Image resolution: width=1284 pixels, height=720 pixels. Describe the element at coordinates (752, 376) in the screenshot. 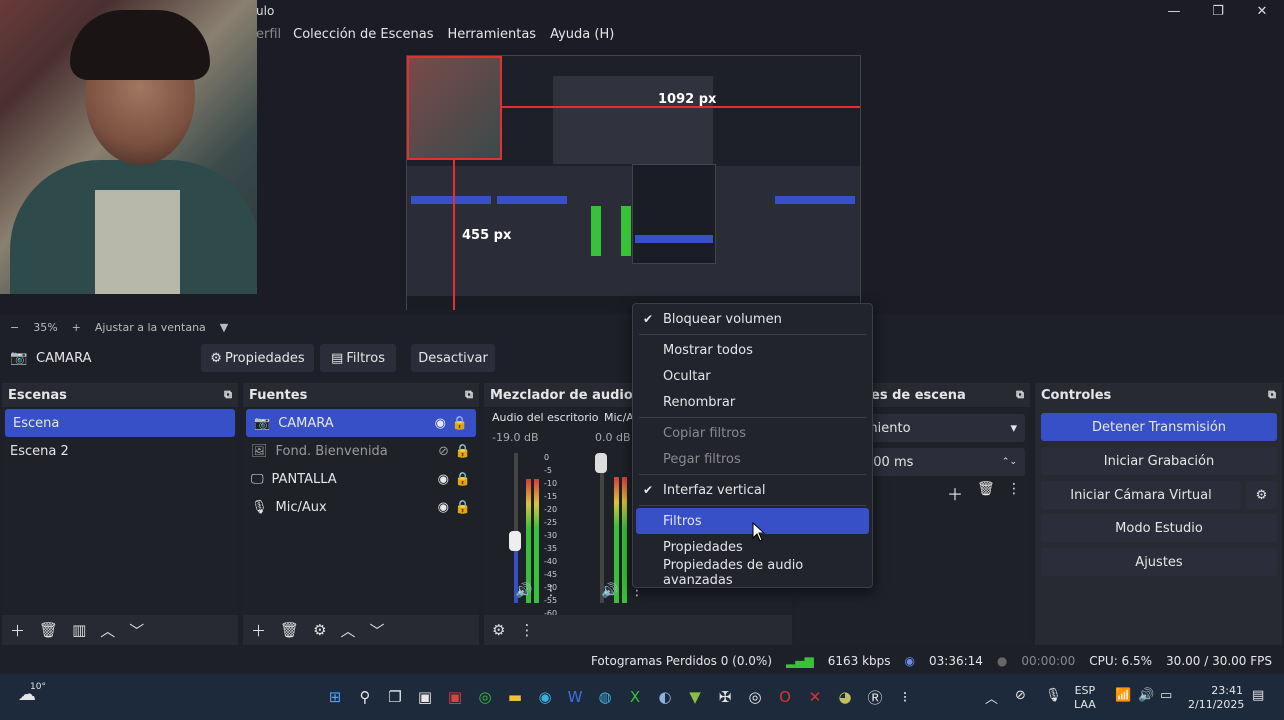

I see `menu-item-hide: Ocultar` at that location.